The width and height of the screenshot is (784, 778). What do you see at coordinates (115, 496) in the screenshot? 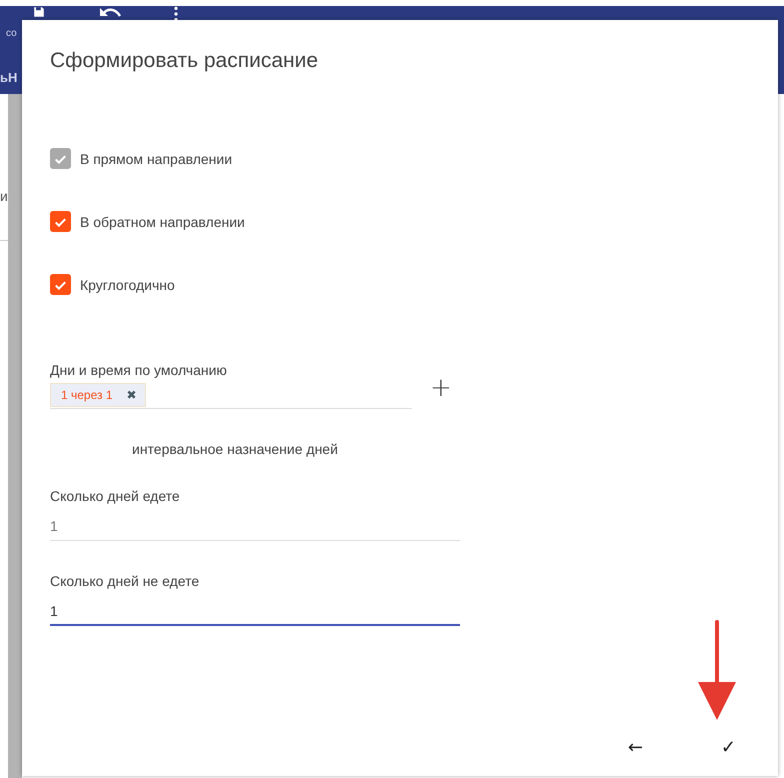
I see `field-label: Сколько дней едете` at bounding box center [115, 496].